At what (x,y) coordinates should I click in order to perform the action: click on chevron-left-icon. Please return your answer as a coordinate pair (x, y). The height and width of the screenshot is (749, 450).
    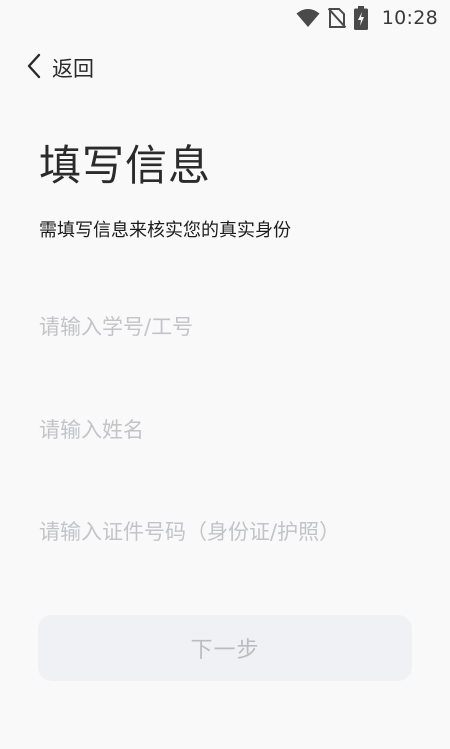
    Looking at the image, I should click on (34, 68).